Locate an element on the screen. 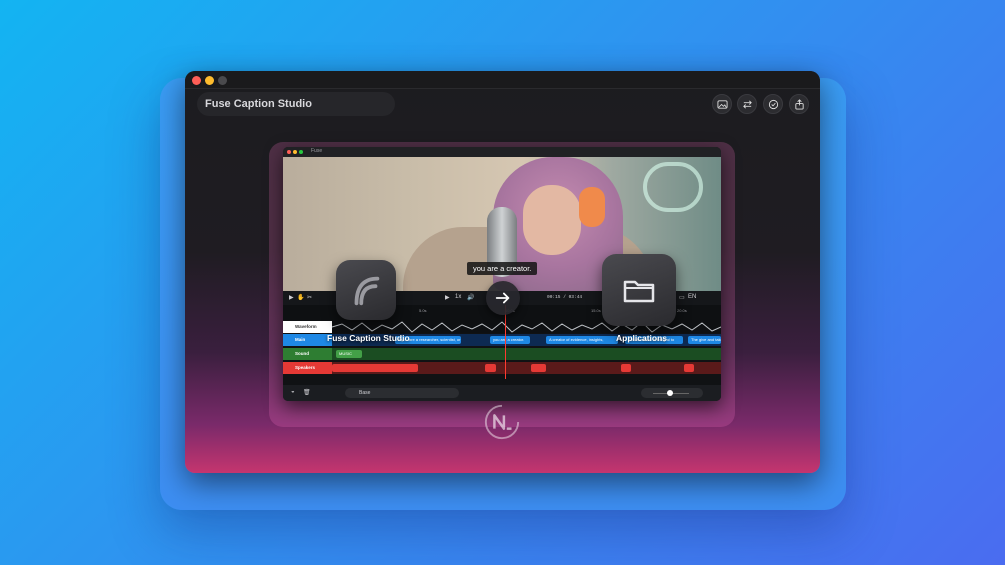 The width and height of the screenshot is (1005, 565). zoom-control is located at coordinates (672, 393).